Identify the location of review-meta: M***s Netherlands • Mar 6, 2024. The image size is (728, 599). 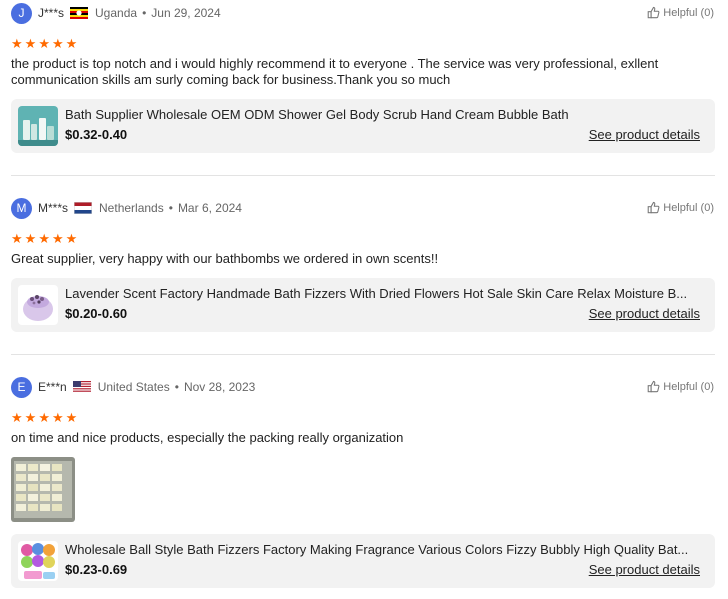
(140, 208).